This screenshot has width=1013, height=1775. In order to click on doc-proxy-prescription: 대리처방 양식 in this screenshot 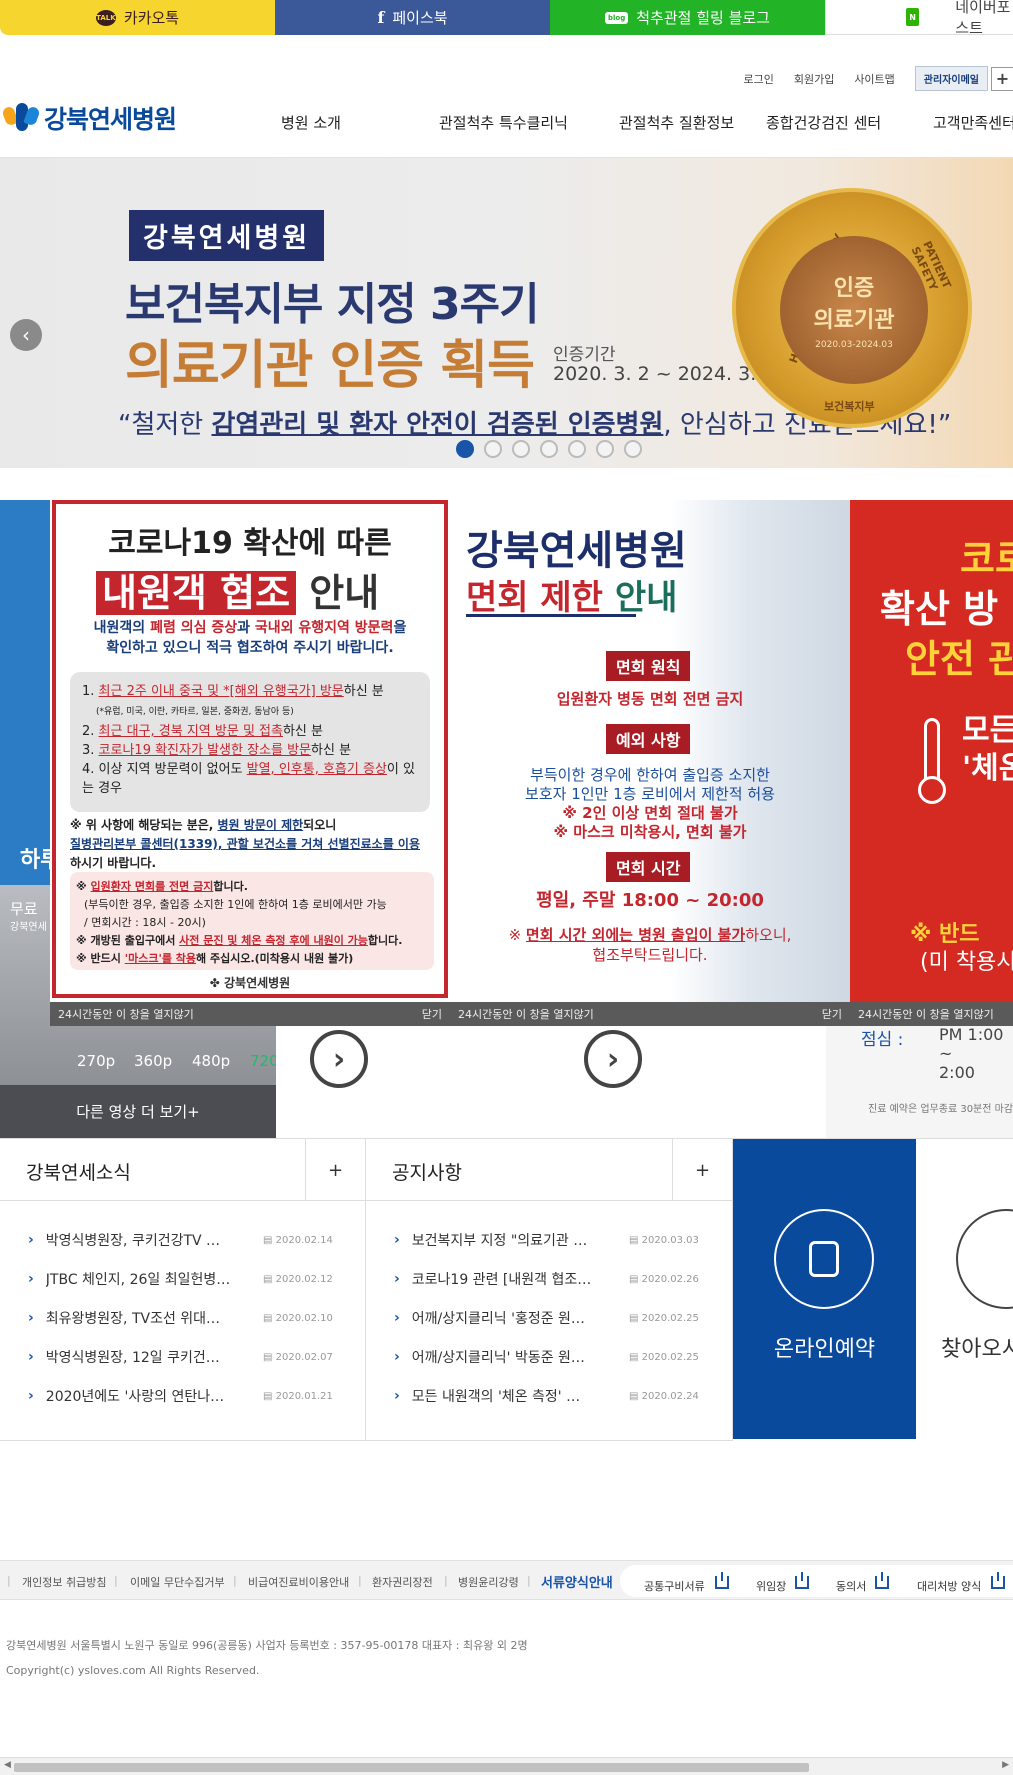, I will do `click(949, 1586)`.